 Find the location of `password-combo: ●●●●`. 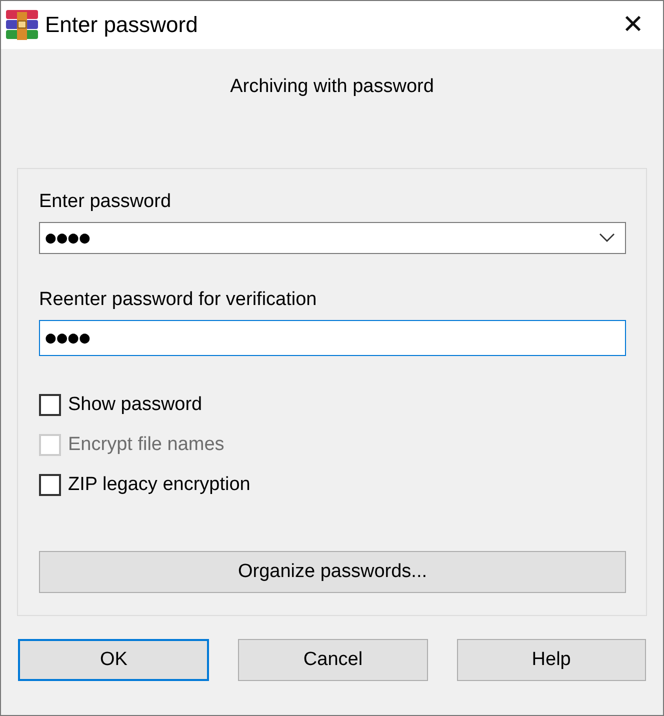

password-combo: ●●●● is located at coordinates (332, 238).